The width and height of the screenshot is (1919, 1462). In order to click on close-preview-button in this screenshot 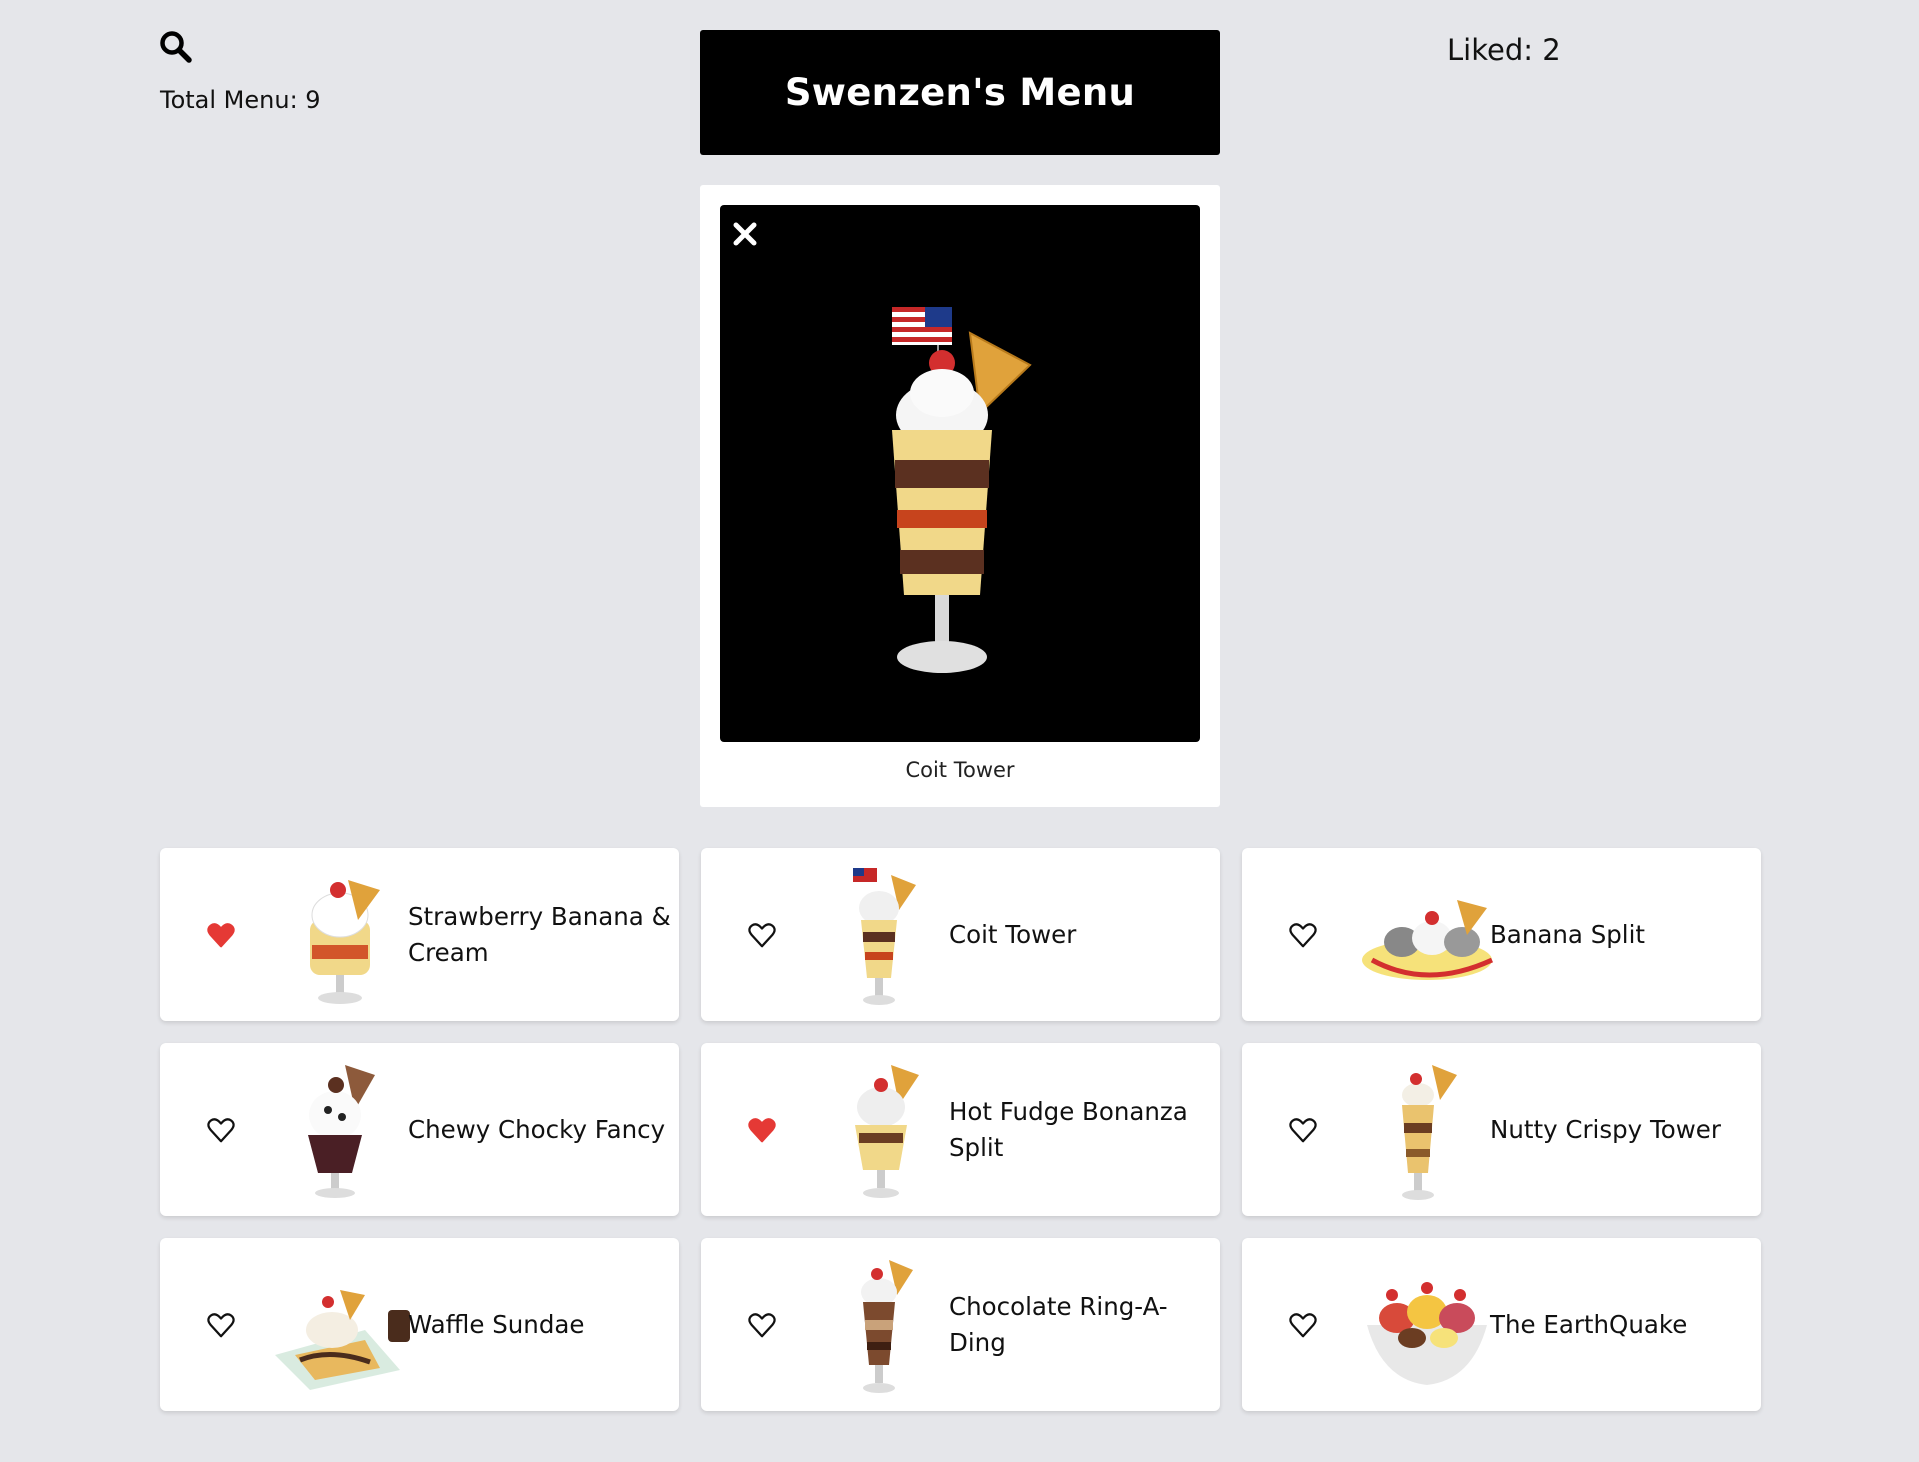, I will do `click(745, 234)`.